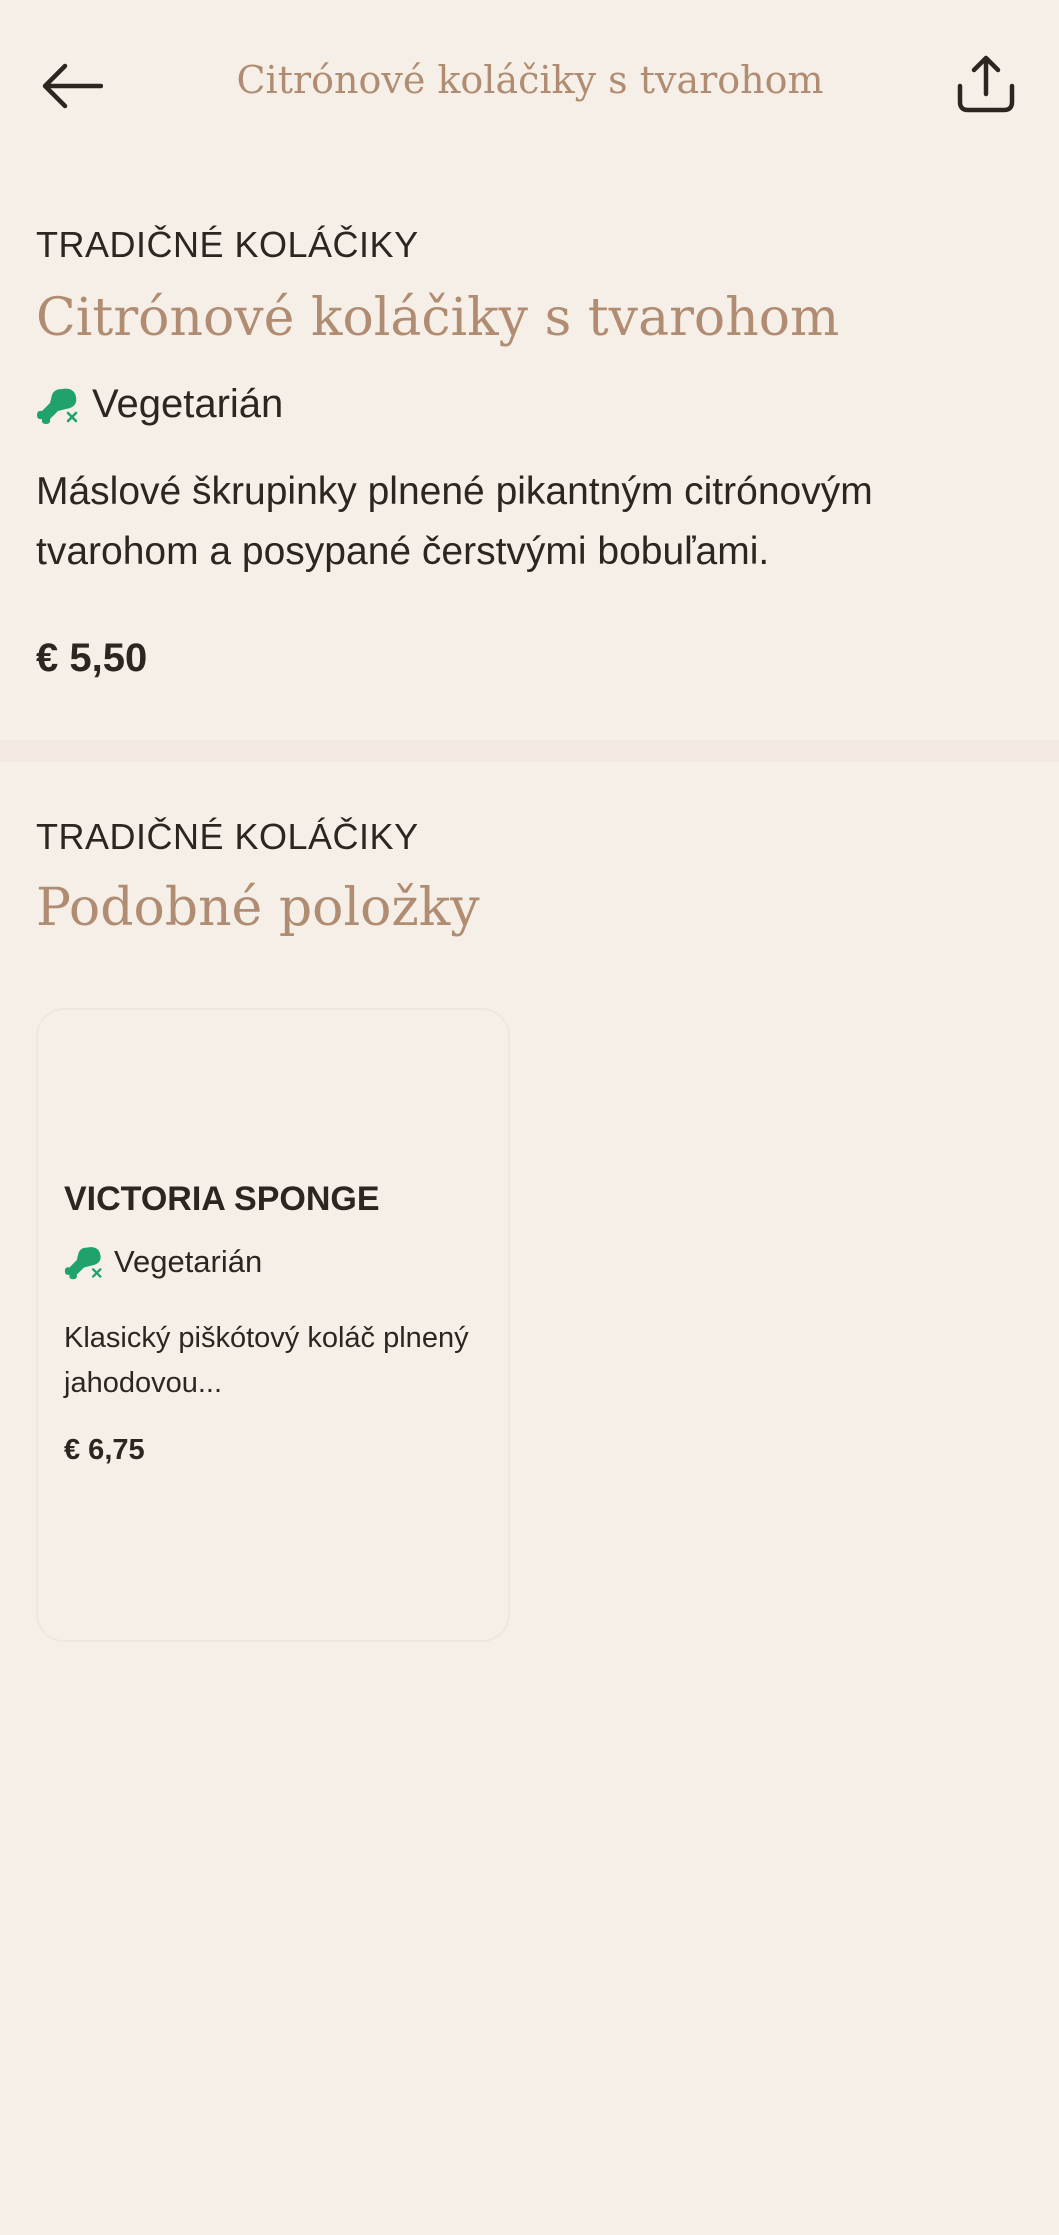 The height and width of the screenshot is (2235, 1059). Describe the element at coordinates (438, 318) in the screenshot. I see `item-title: Citrónové koláčiky s tvarohom` at that location.